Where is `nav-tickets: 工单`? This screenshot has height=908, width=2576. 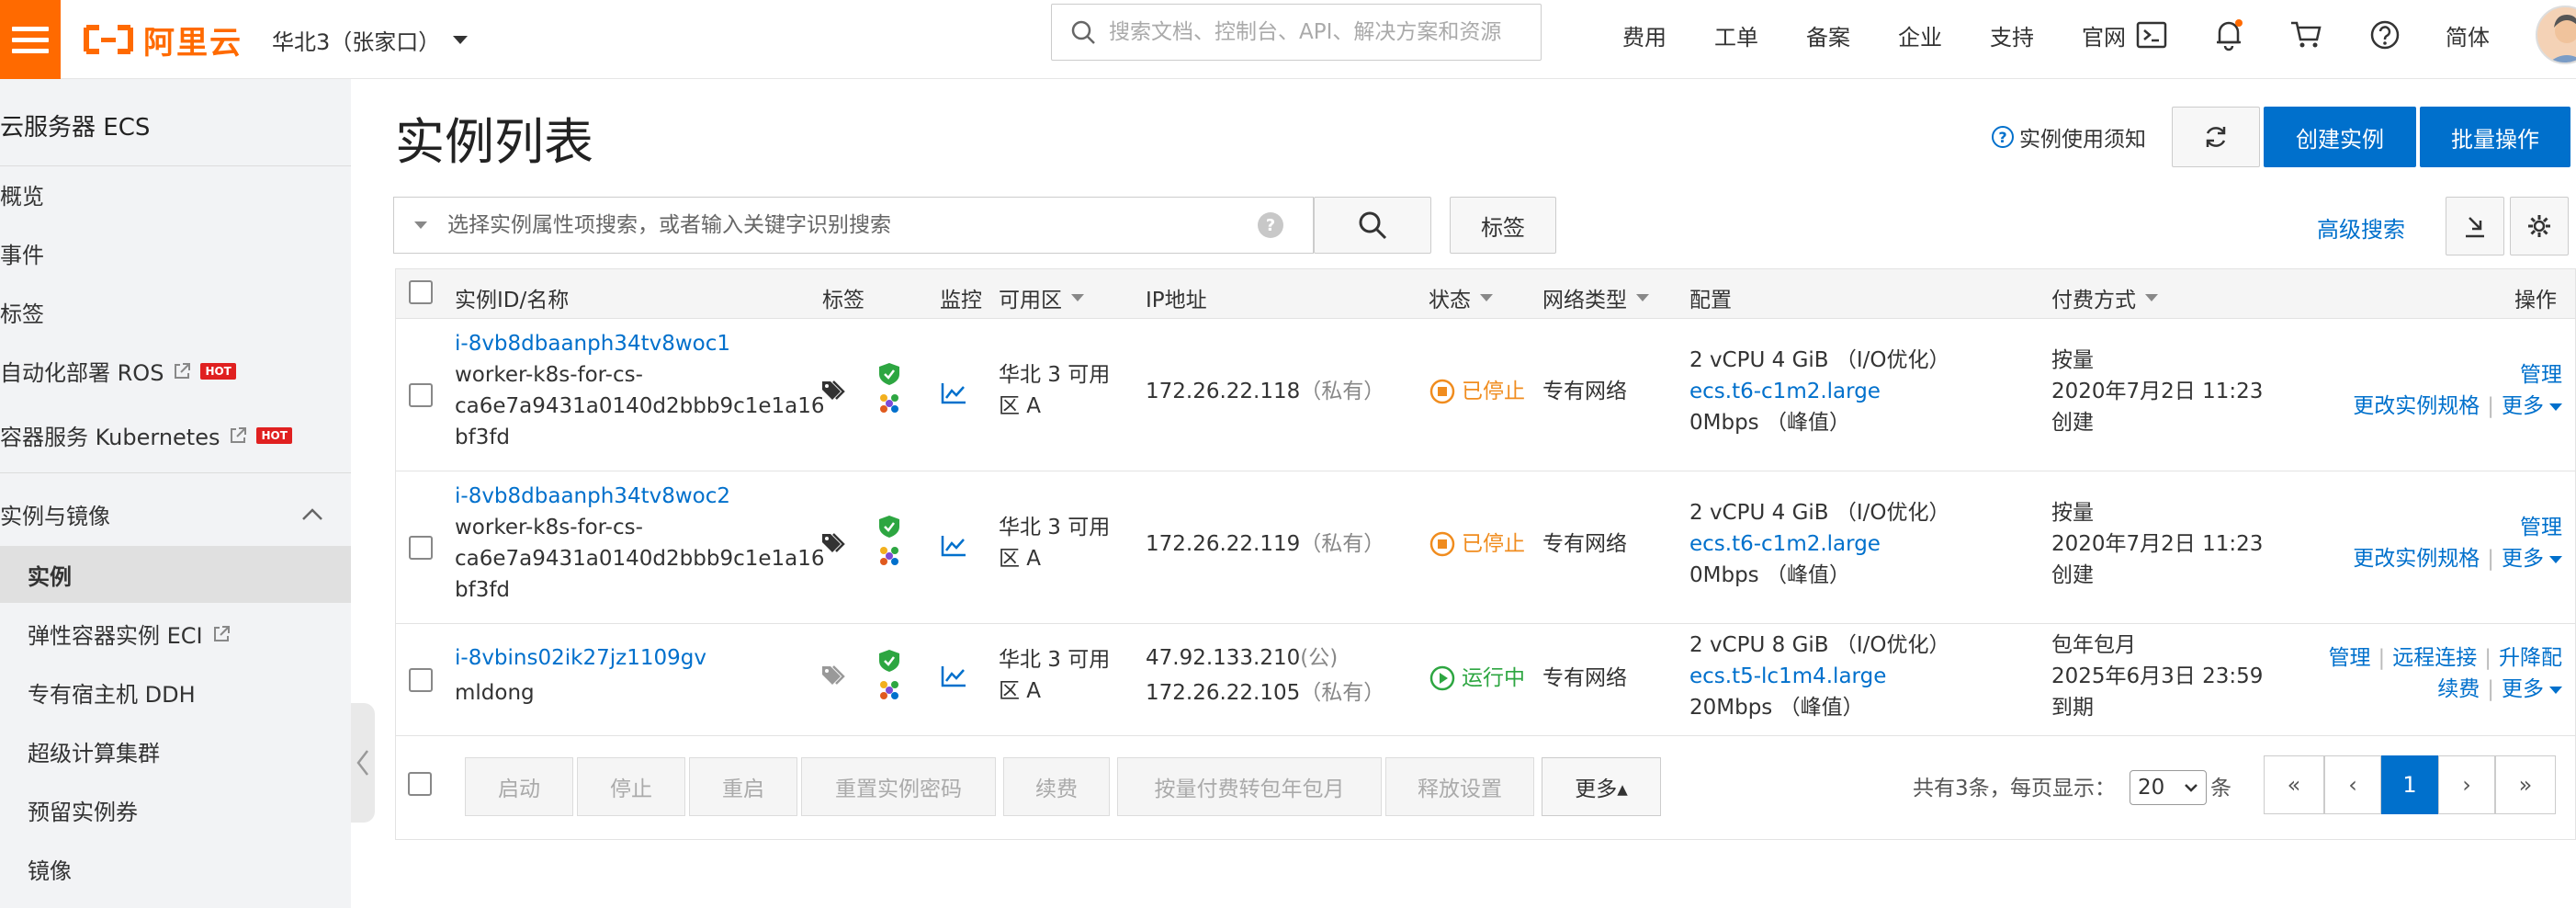
nav-tickets: 工单 is located at coordinates (1736, 35).